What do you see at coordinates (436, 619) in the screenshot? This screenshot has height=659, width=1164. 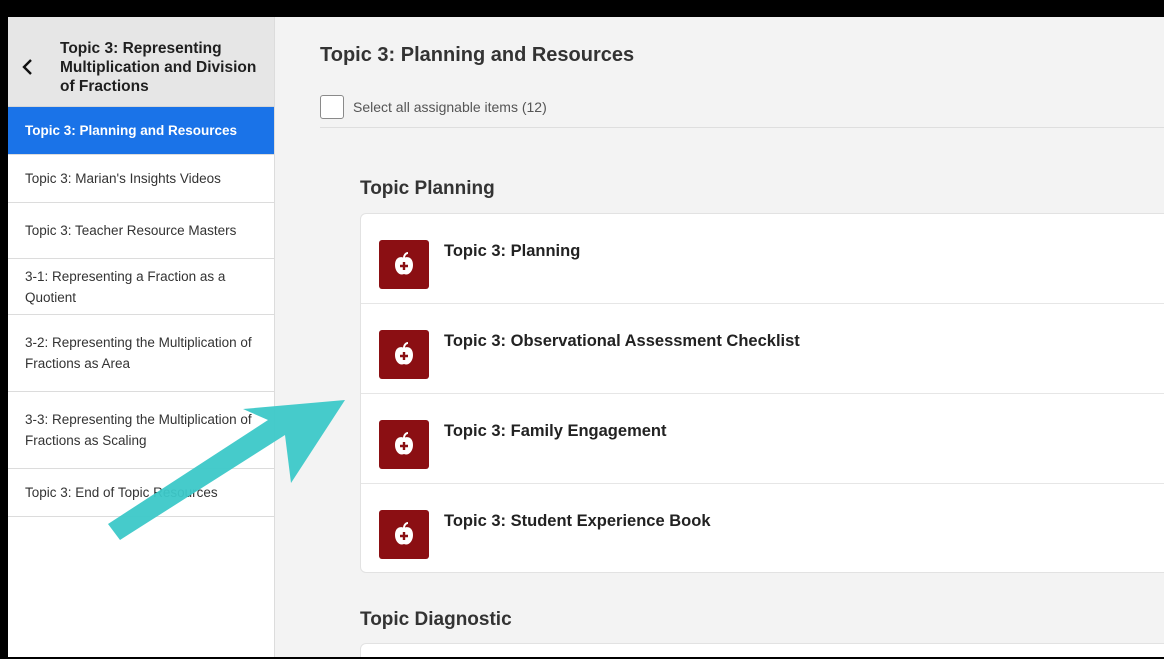 I see `section-title-topic-diagnostic: Topic Diagnostic` at bounding box center [436, 619].